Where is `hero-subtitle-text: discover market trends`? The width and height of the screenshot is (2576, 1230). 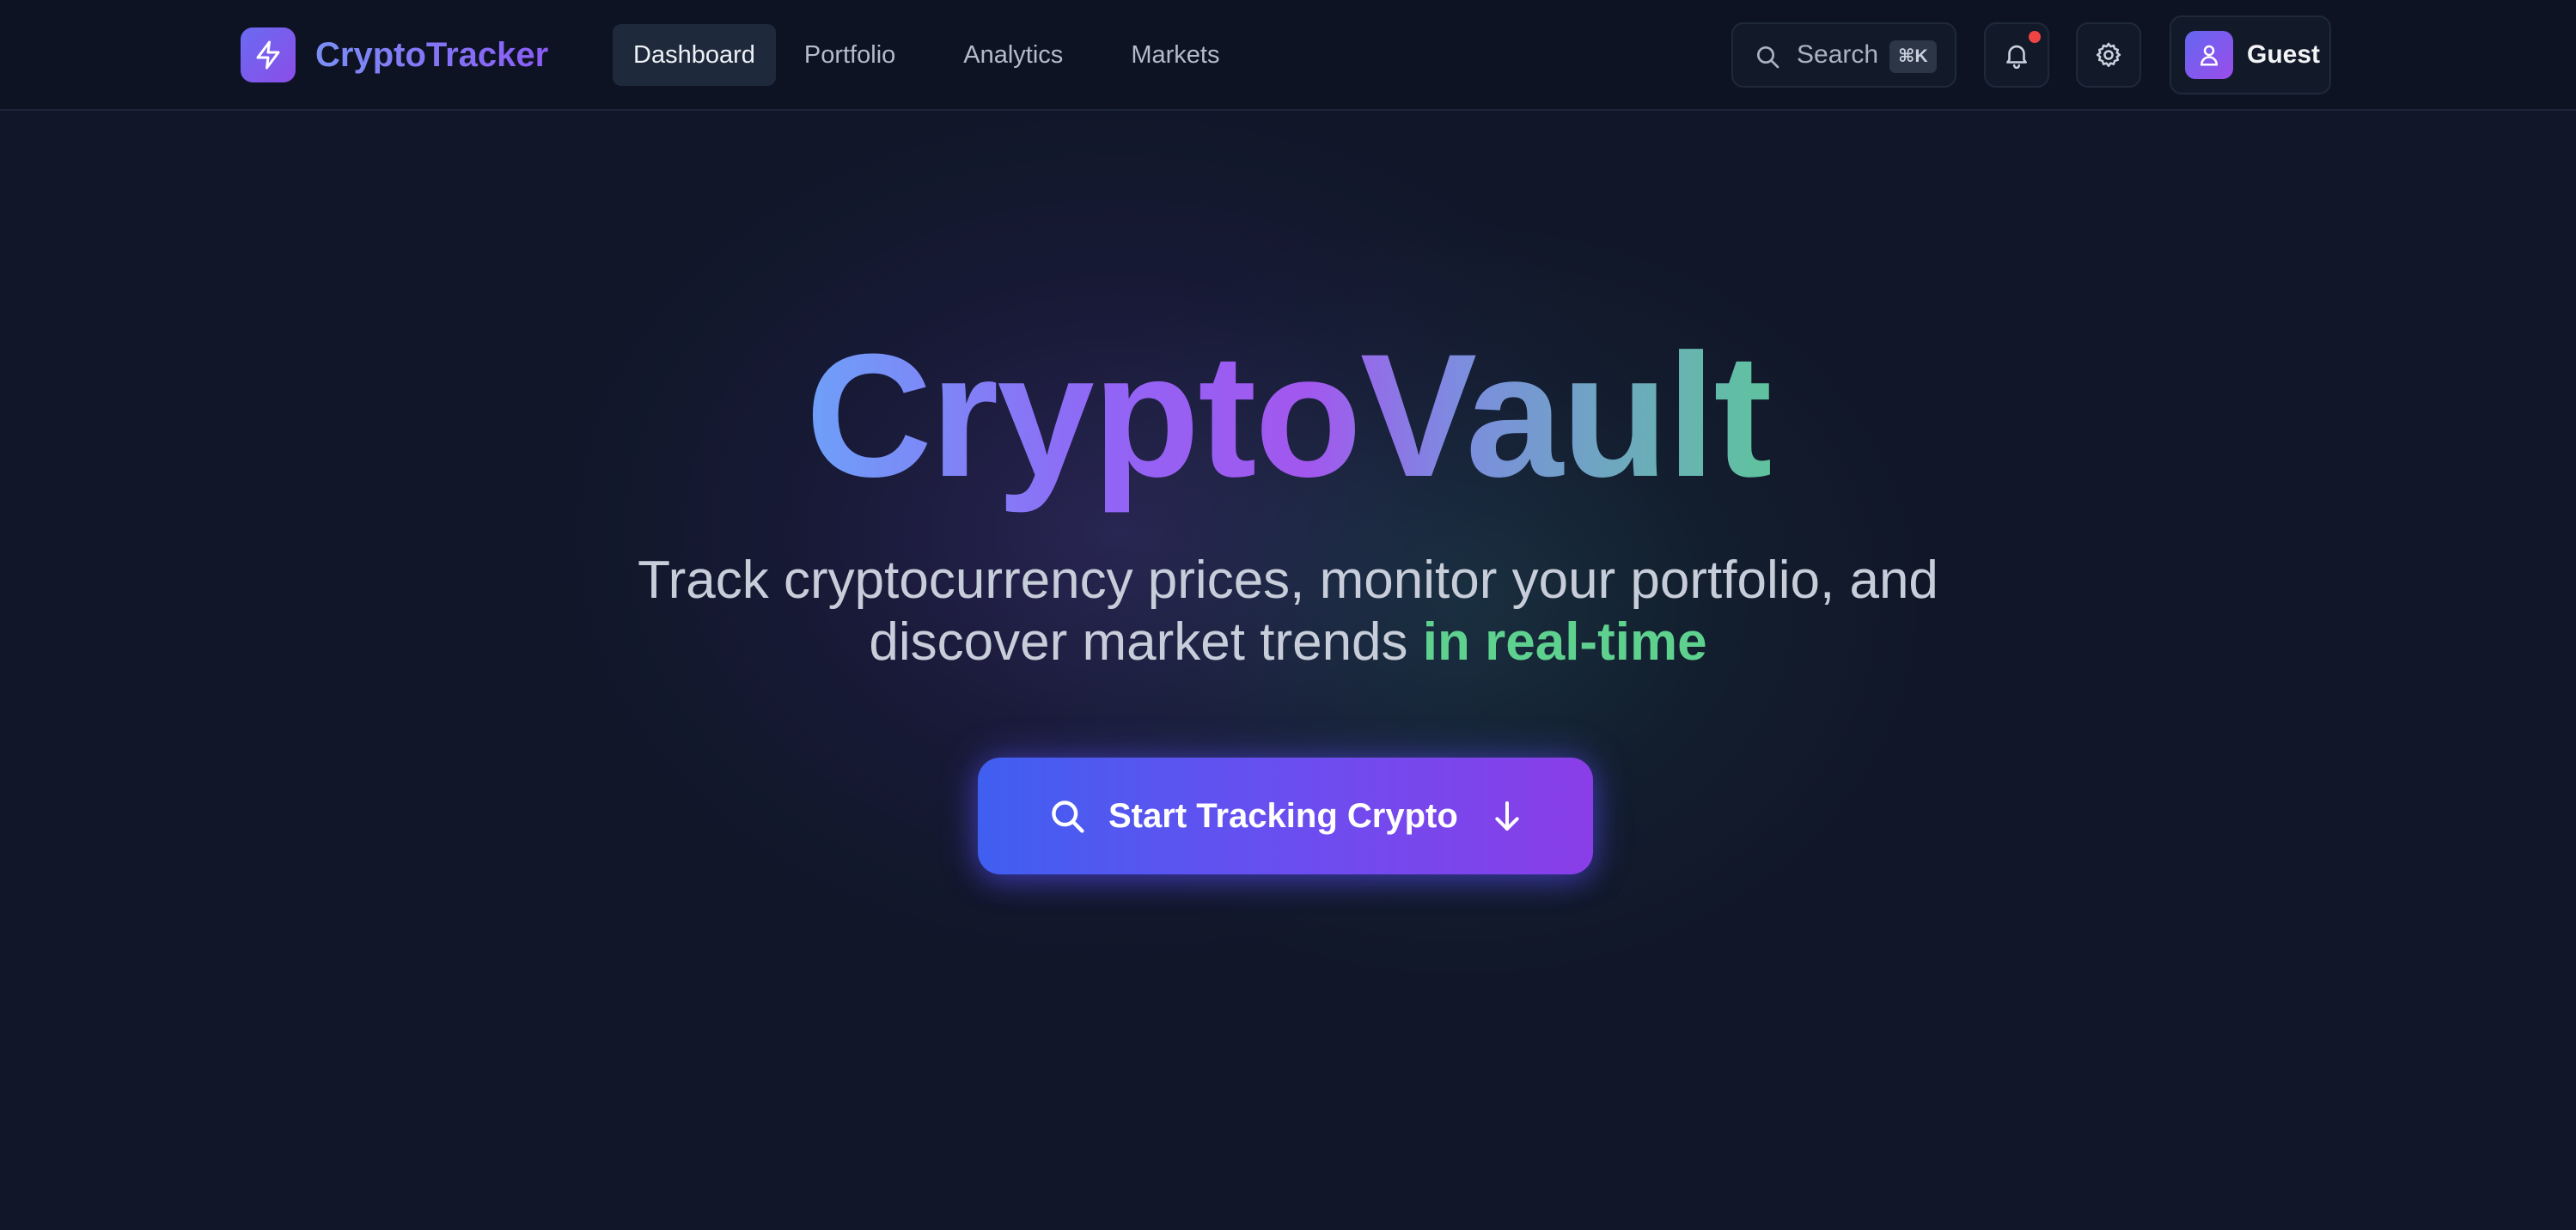 hero-subtitle-text: discover market trends is located at coordinates (1138, 642).